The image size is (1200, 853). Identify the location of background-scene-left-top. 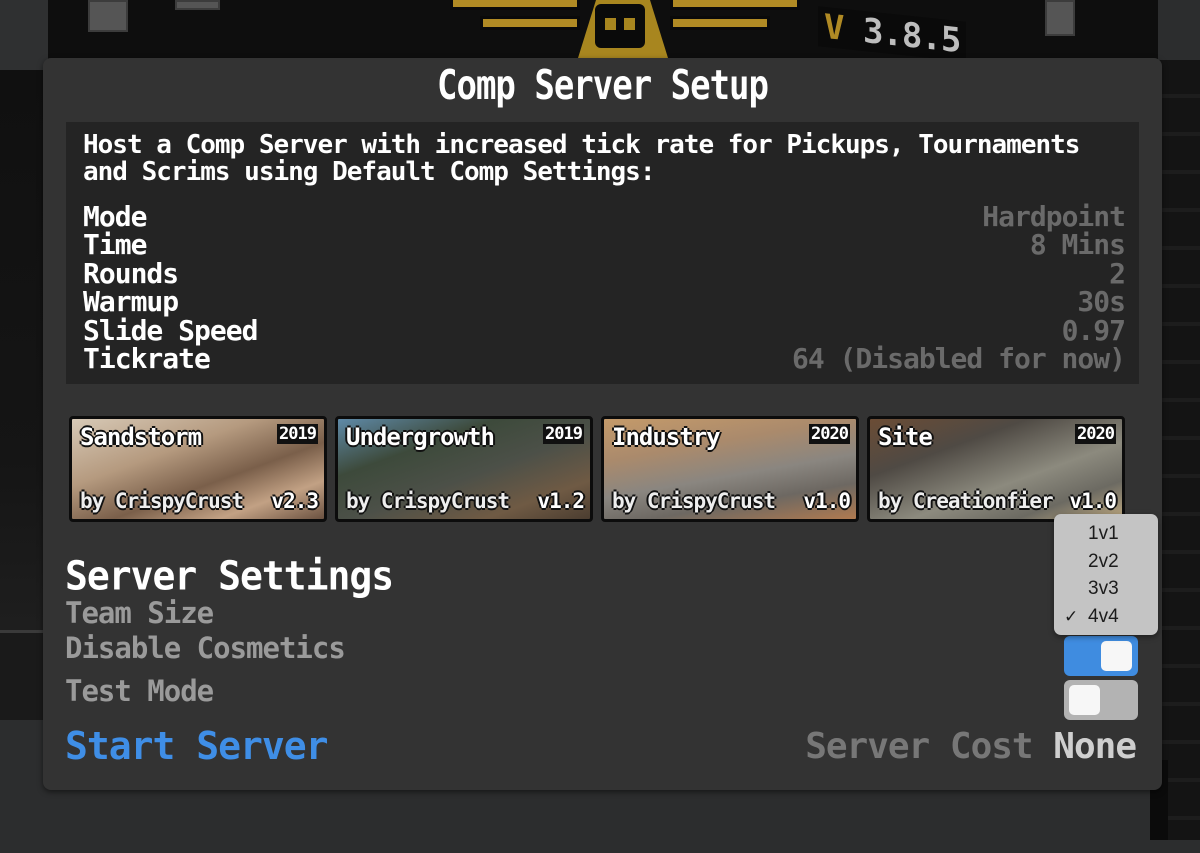
(24, 35).